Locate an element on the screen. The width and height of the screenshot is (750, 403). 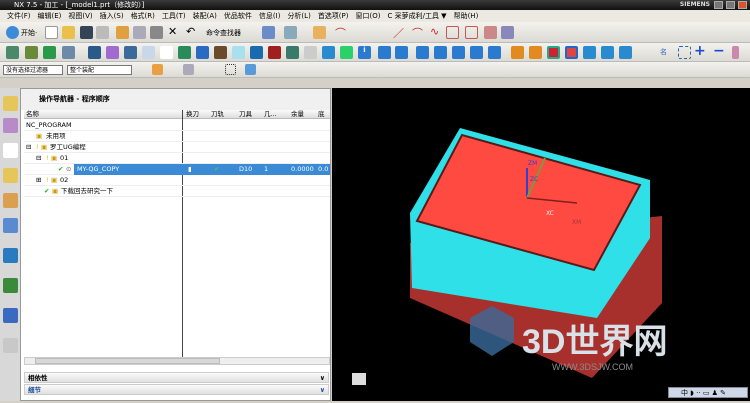
menu-window: 窗口(O) is located at coordinates (368, 16).